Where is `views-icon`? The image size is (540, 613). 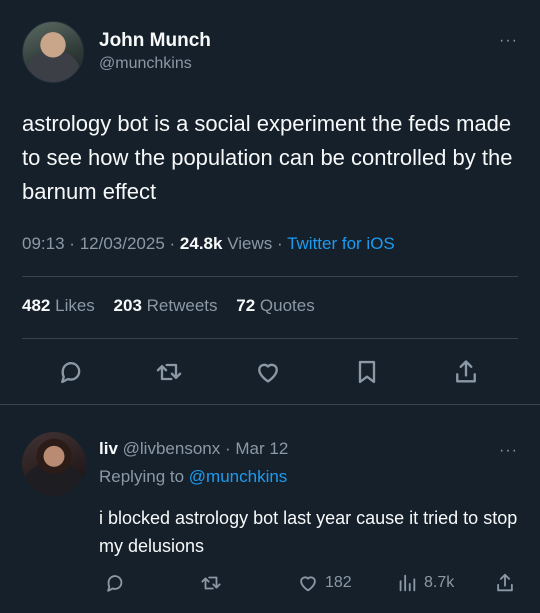 views-icon is located at coordinates (407, 583).